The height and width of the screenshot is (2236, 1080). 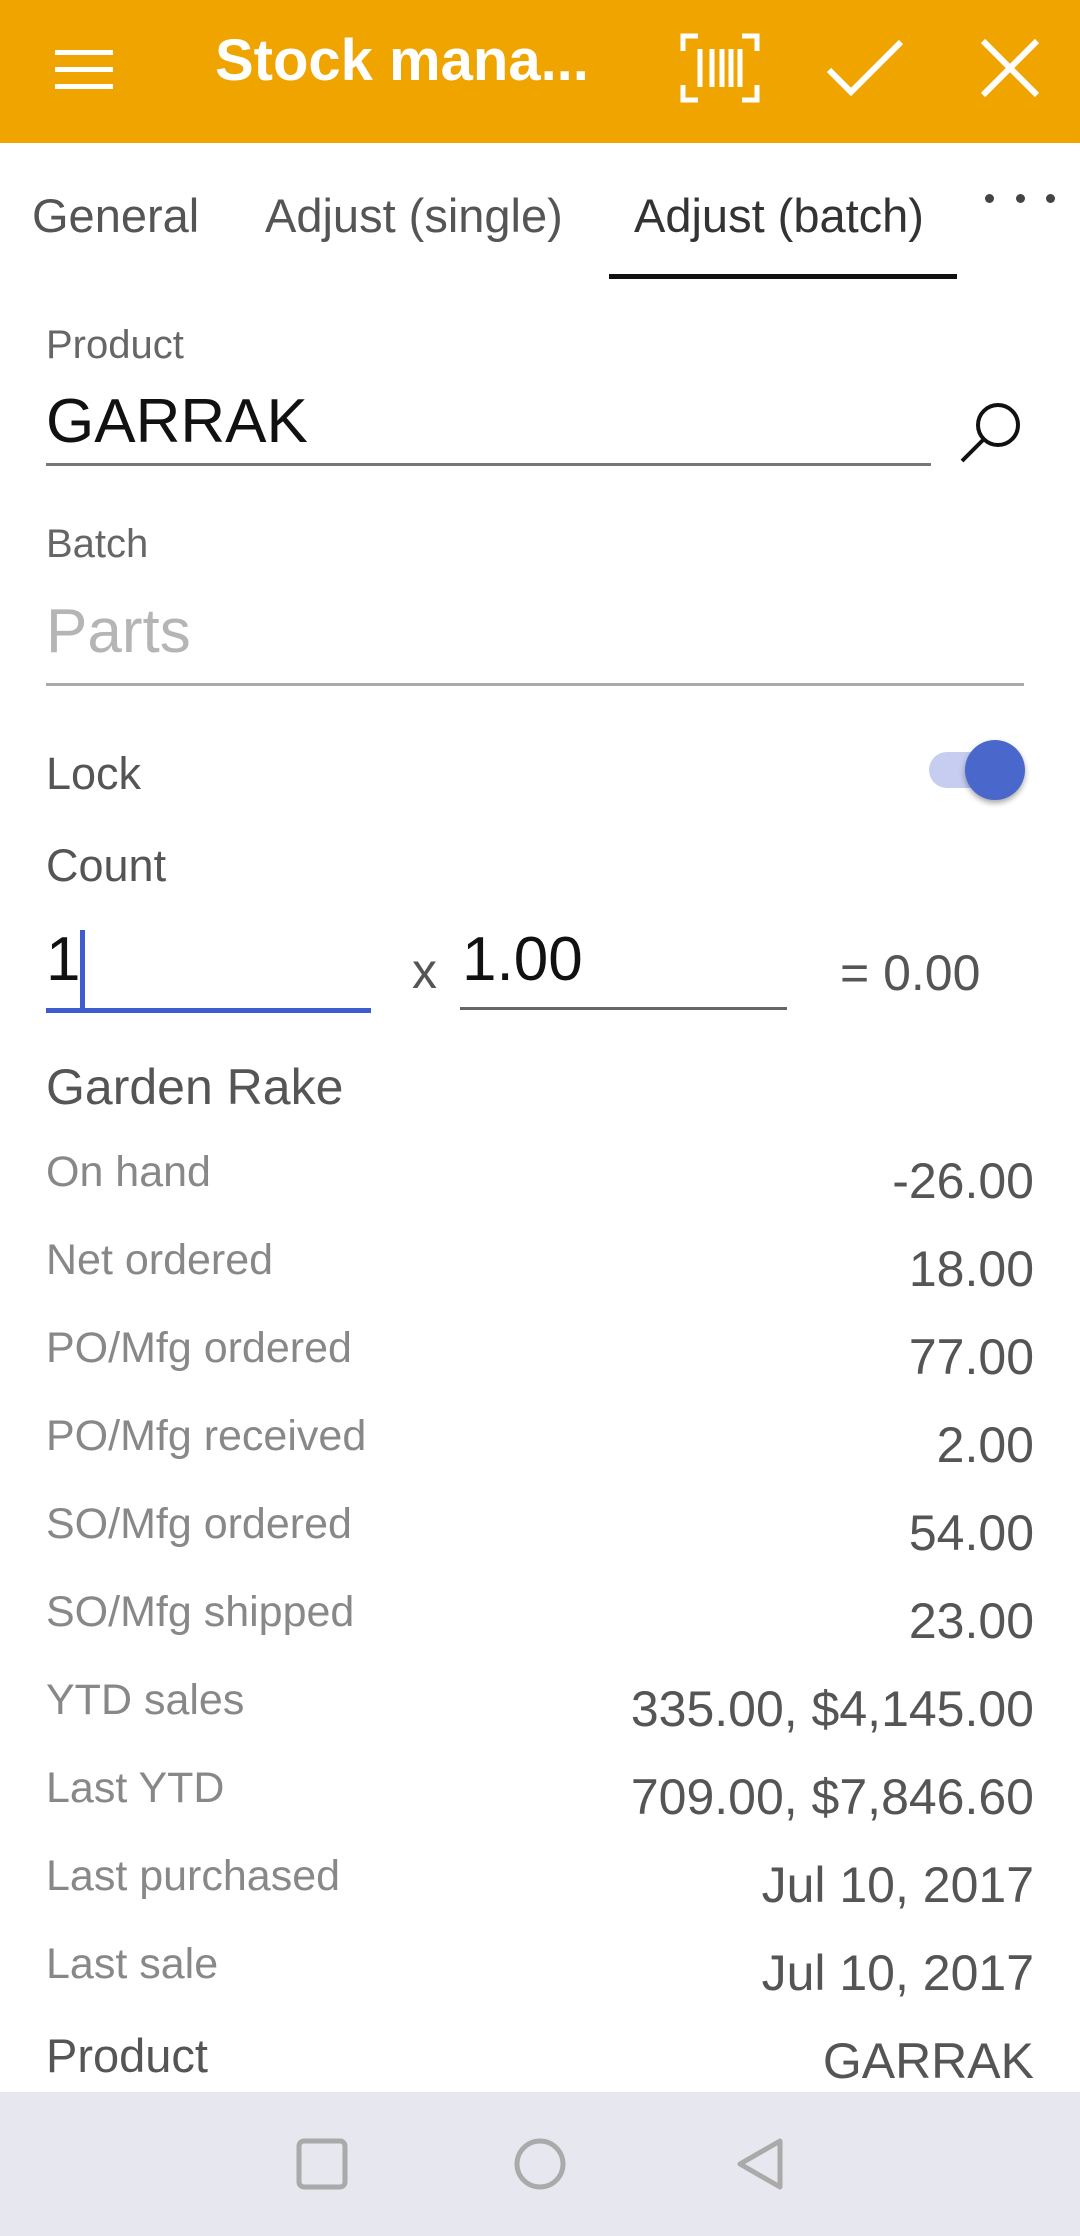 I want to click on count-label: Count, so click(x=106, y=865).